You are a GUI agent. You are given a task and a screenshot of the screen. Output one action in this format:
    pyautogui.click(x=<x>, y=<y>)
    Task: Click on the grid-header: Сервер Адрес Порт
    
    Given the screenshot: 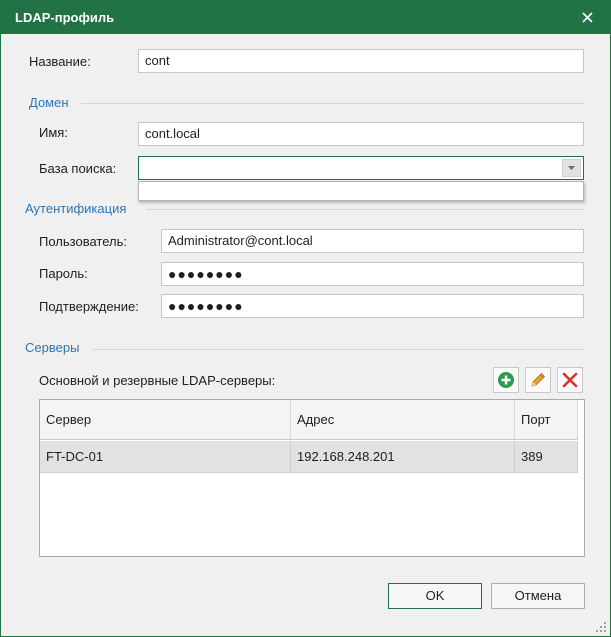 What is the action you would take?
    pyautogui.click(x=309, y=420)
    